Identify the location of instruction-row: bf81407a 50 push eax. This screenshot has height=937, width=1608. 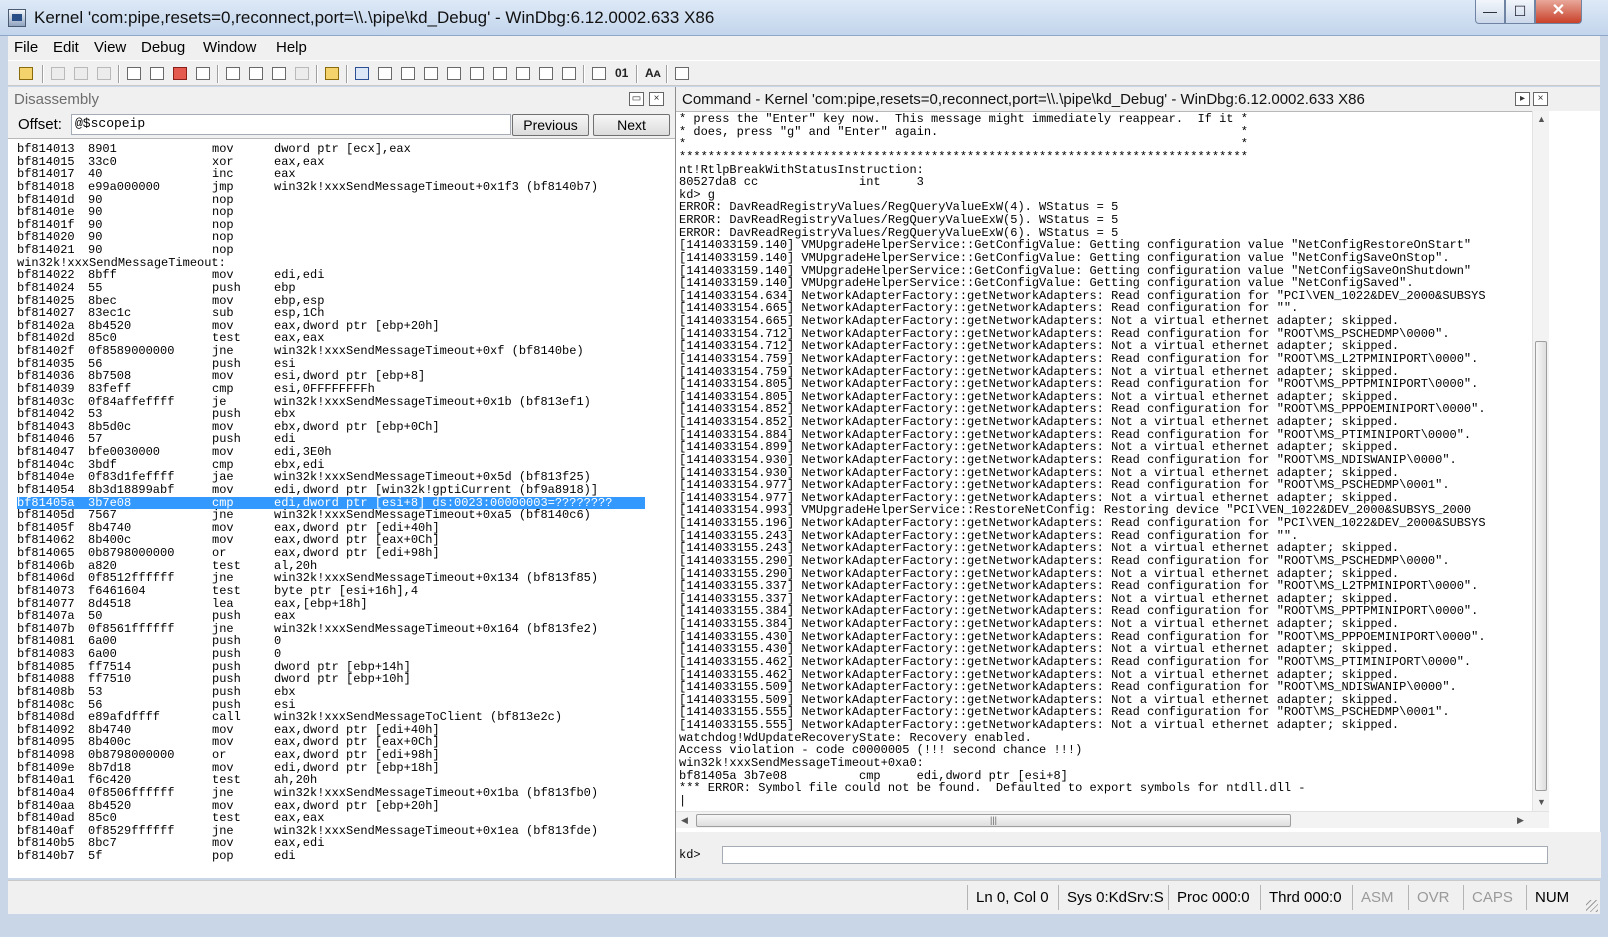
(337, 616).